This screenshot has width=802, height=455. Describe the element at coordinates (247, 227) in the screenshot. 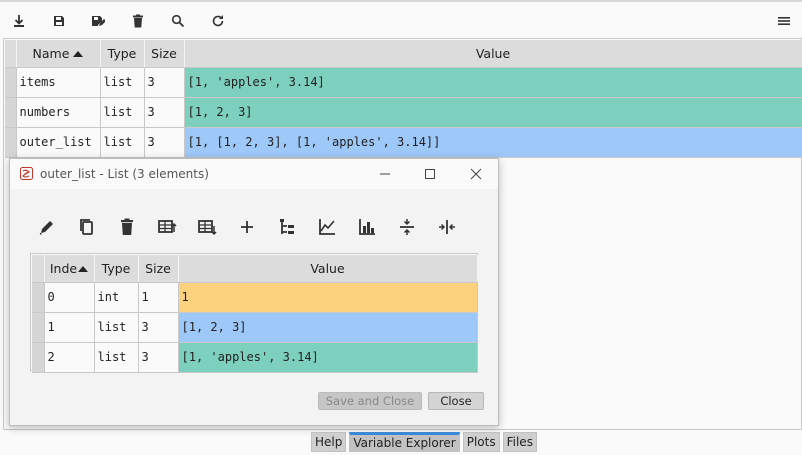

I see `add-icon` at that location.